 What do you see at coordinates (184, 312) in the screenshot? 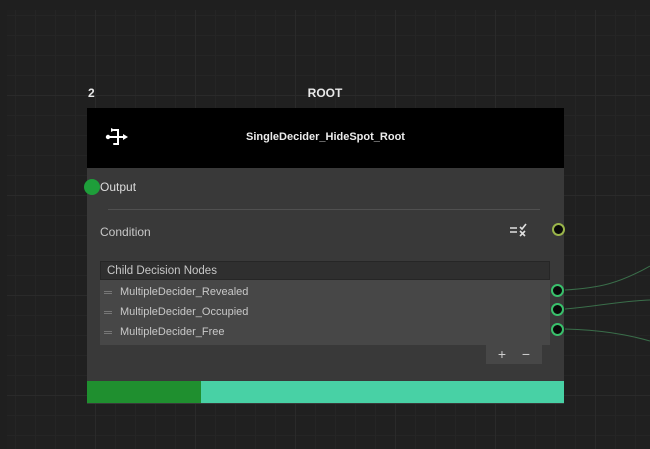
I see `list-item-label: MultipleDecider_Occupied` at bounding box center [184, 312].